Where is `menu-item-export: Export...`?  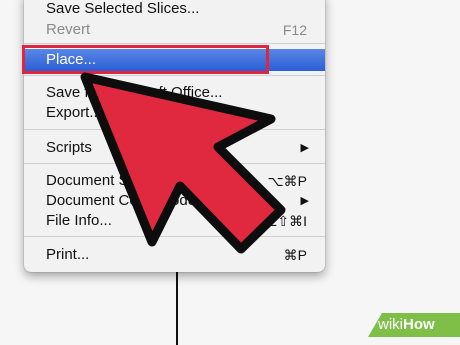
menu-item-export: Export... is located at coordinates (174, 113).